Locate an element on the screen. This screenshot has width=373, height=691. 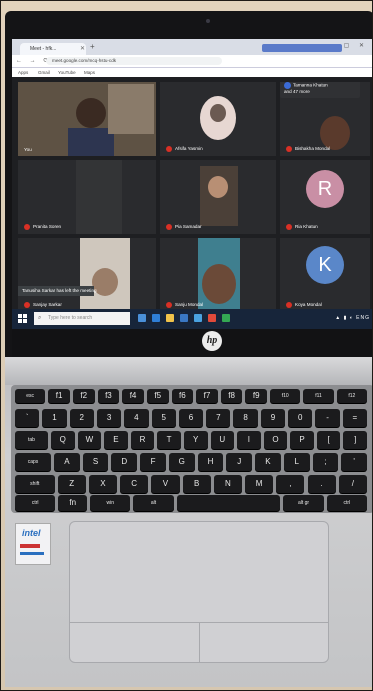
key-esc: esc is located at coordinates (30, 396).